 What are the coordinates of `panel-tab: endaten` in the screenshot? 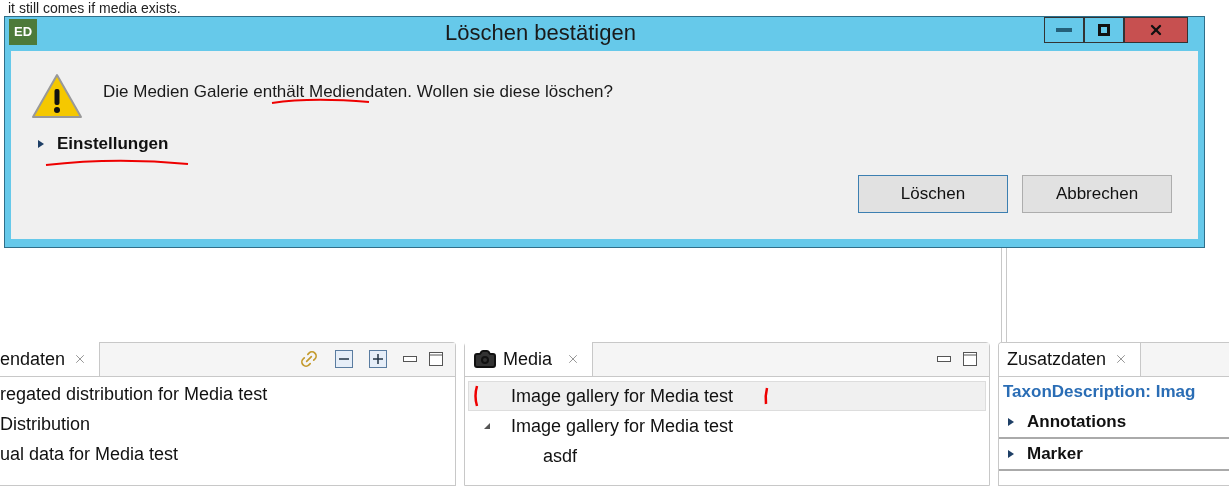 It's located at (50, 359).